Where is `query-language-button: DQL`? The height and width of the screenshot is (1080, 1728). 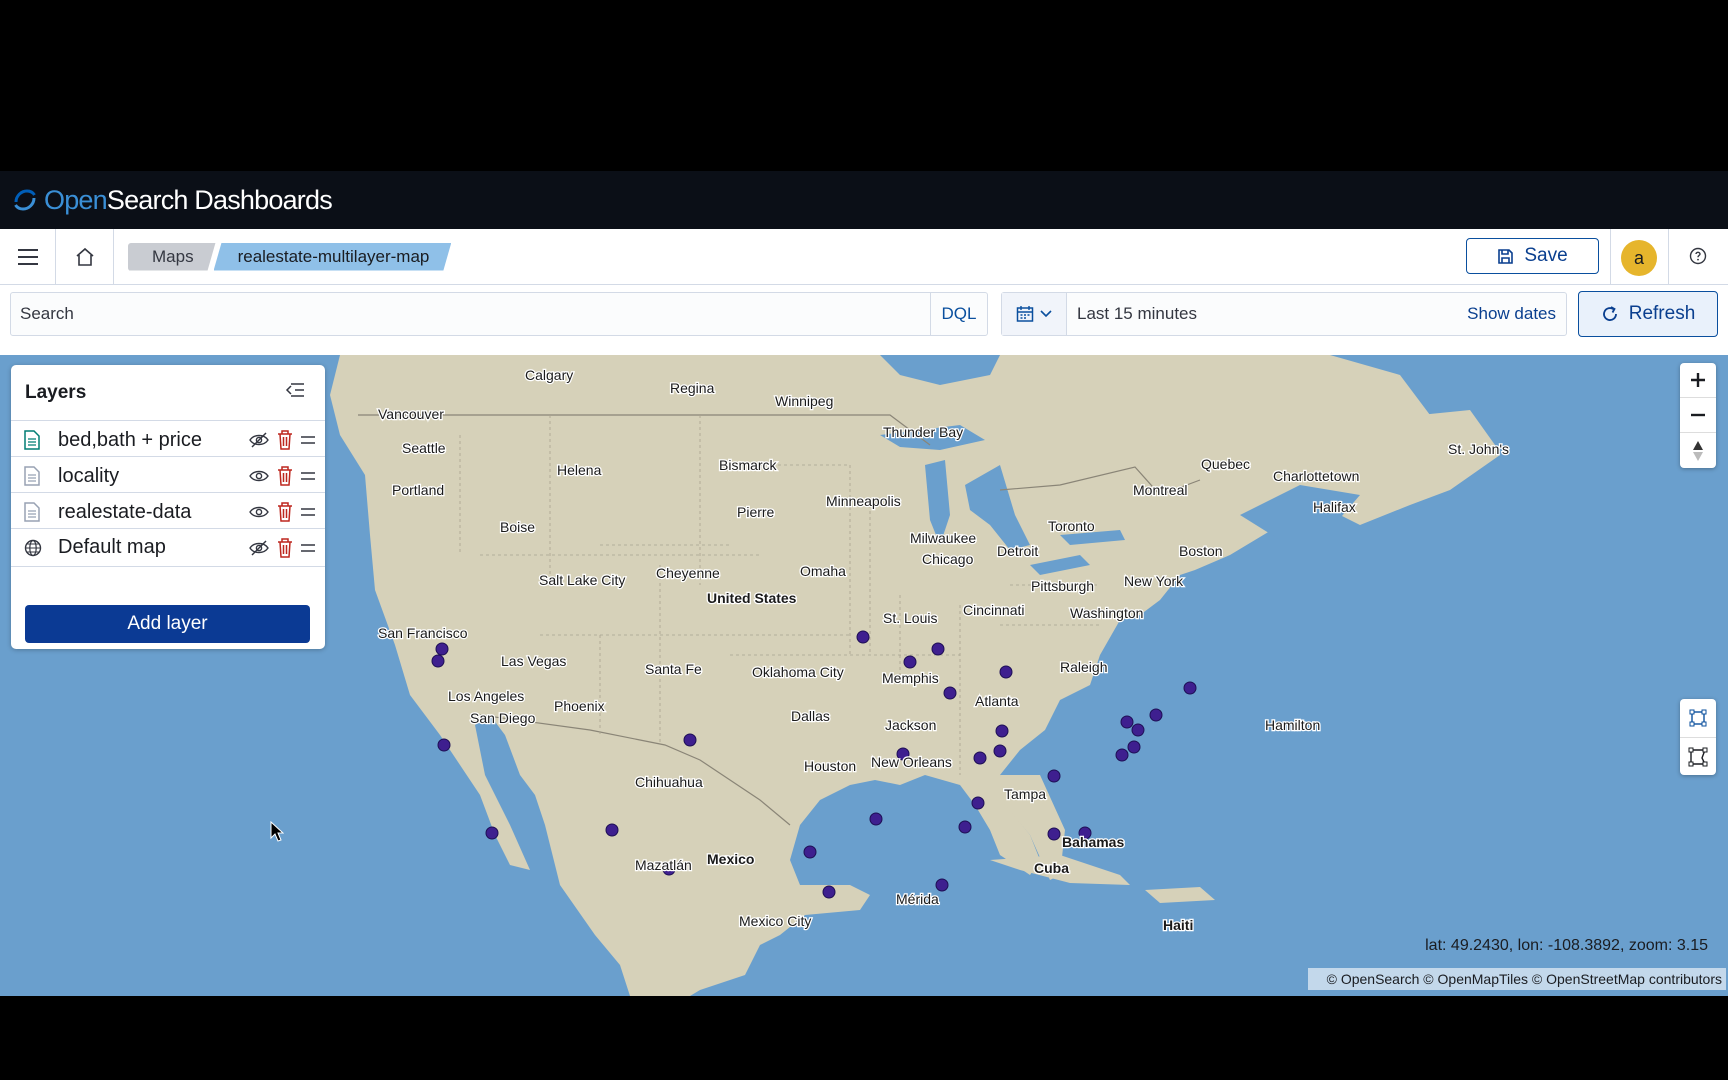 query-language-button: DQL is located at coordinates (958, 314).